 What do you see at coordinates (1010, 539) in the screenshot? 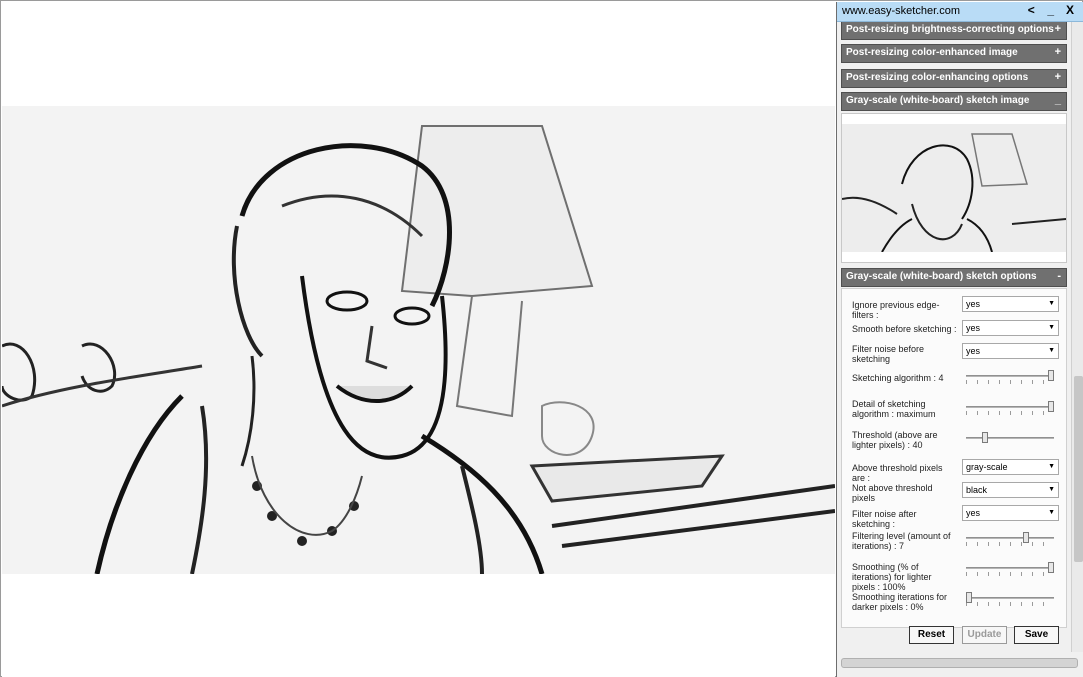
I see `filter-level-slider` at bounding box center [1010, 539].